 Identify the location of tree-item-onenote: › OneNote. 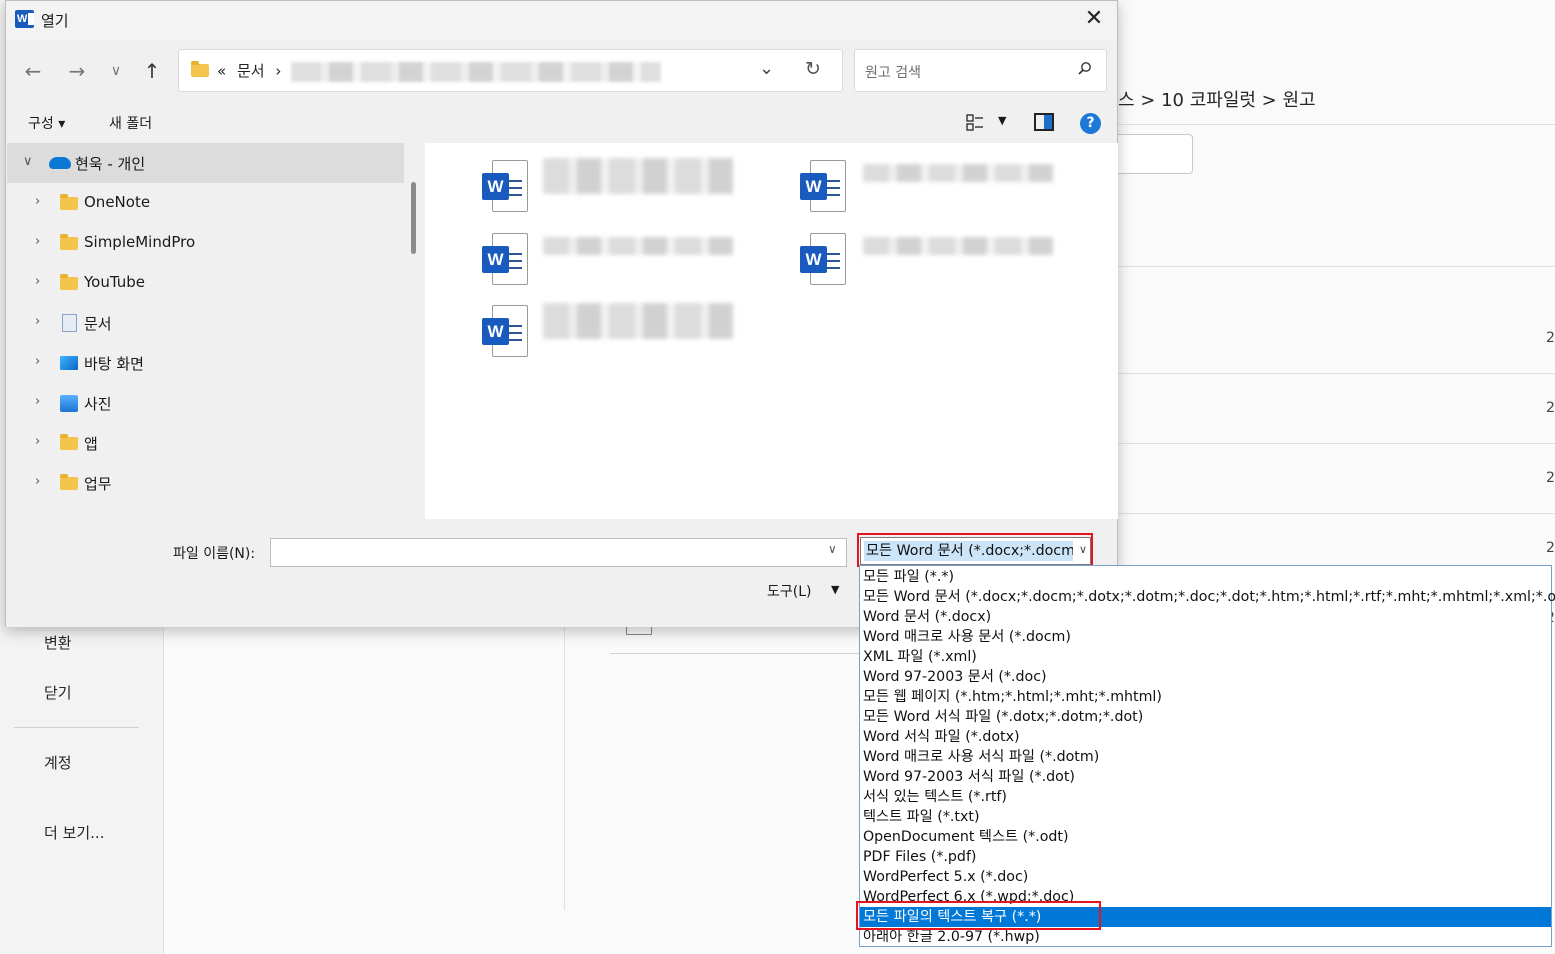
(205, 203).